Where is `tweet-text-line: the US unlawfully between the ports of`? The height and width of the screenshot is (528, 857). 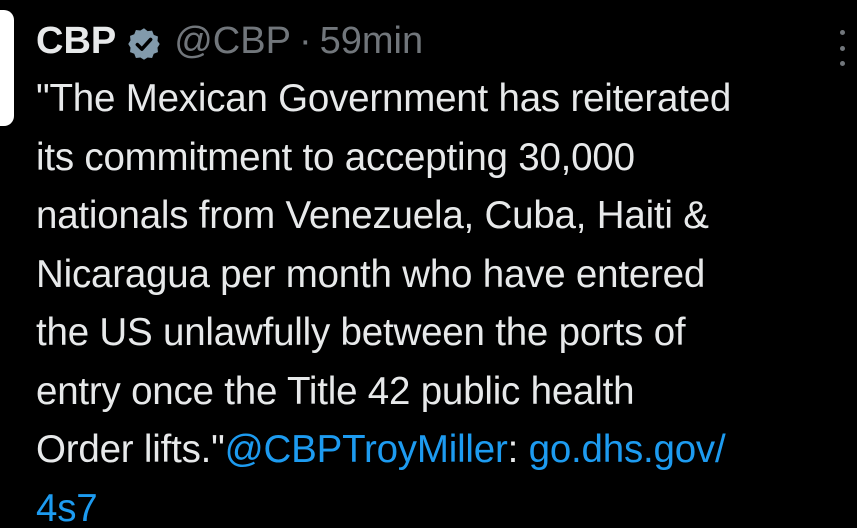 tweet-text-line: the US unlawfully between the ports of is located at coordinates (361, 332).